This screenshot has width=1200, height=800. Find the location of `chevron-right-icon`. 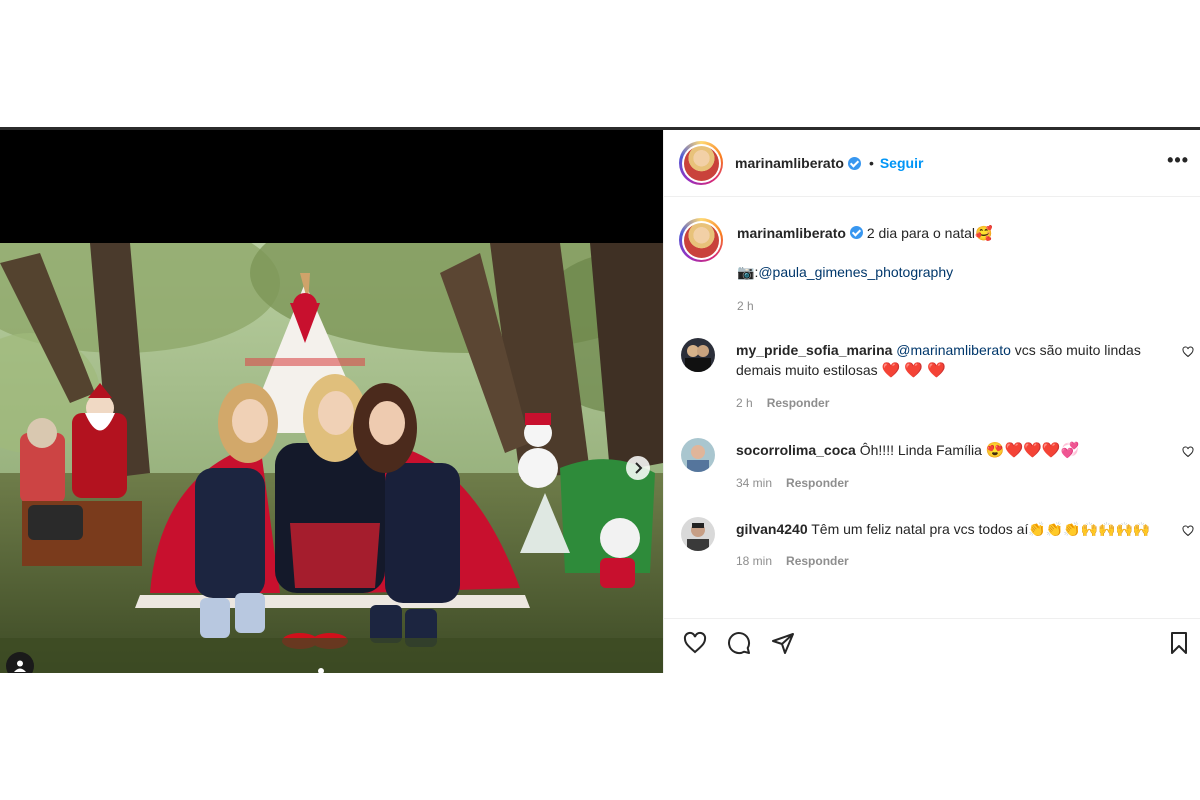

chevron-right-icon is located at coordinates (639, 468).